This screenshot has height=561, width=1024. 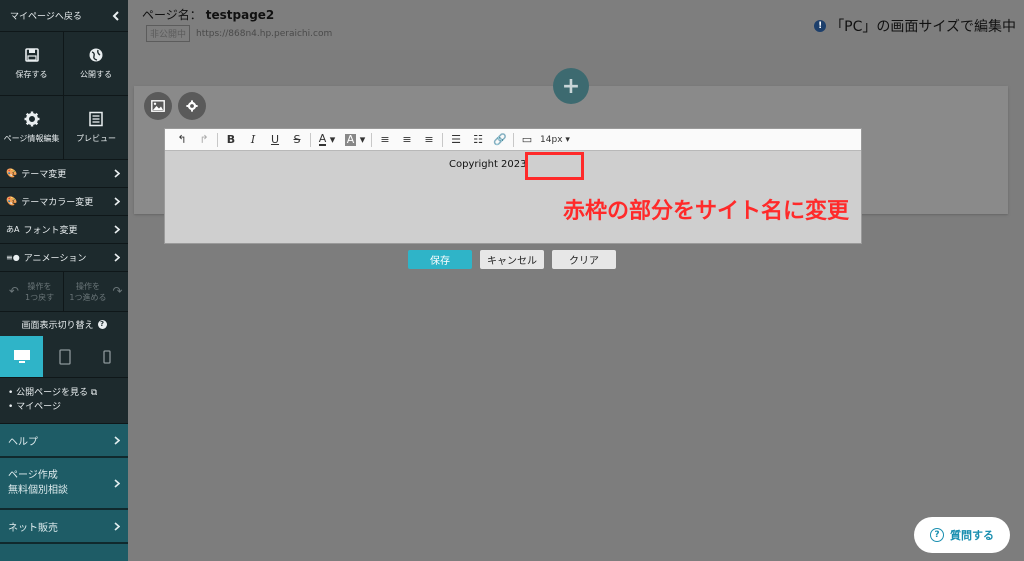 What do you see at coordinates (57, 325) in the screenshot?
I see `display-switch-label: 画面表示切り替え` at bounding box center [57, 325].